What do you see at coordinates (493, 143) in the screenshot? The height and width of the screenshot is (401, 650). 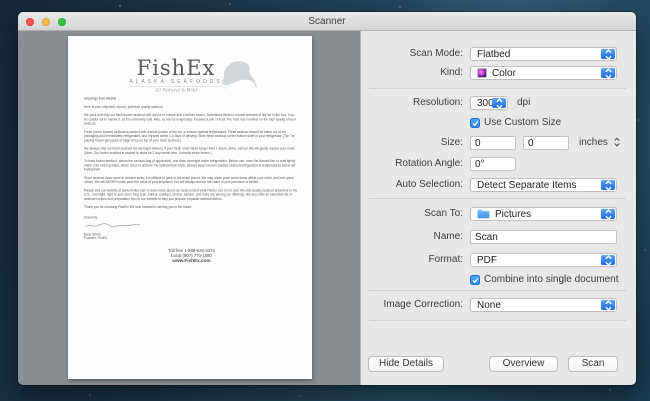 I see `size-width-field` at bounding box center [493, 143].